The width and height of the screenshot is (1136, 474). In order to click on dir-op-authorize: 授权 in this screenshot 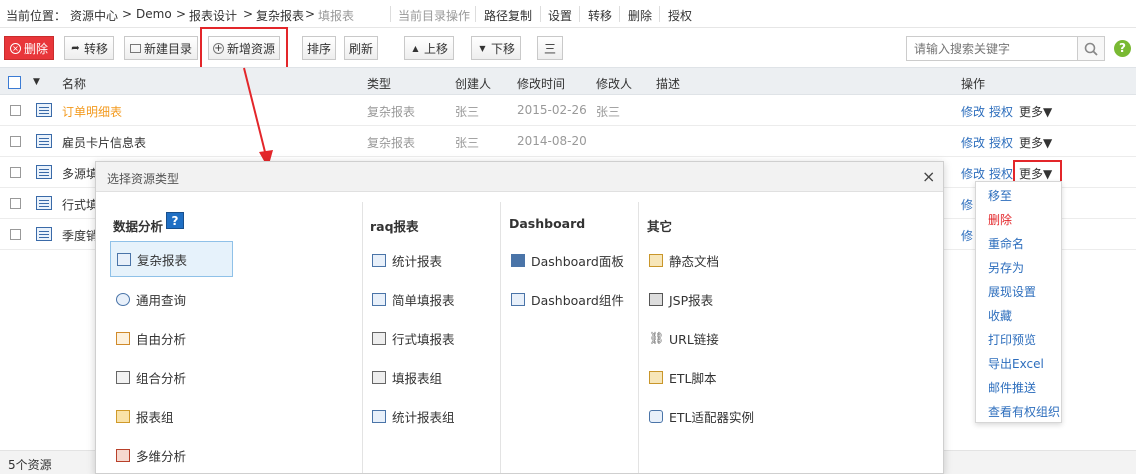, I will do `click(680, 15)`.